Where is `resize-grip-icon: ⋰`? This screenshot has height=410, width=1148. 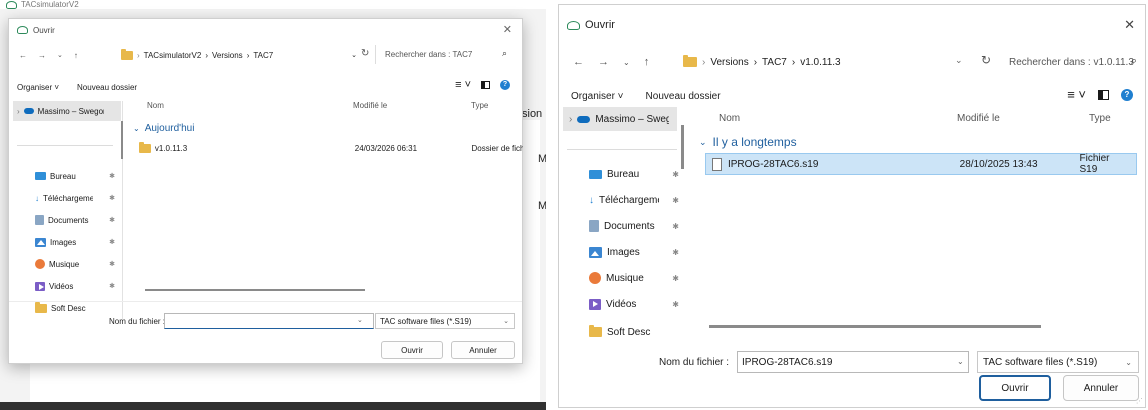
resize-grip-icon: ⋰ is located at coordinates (1139, 401).